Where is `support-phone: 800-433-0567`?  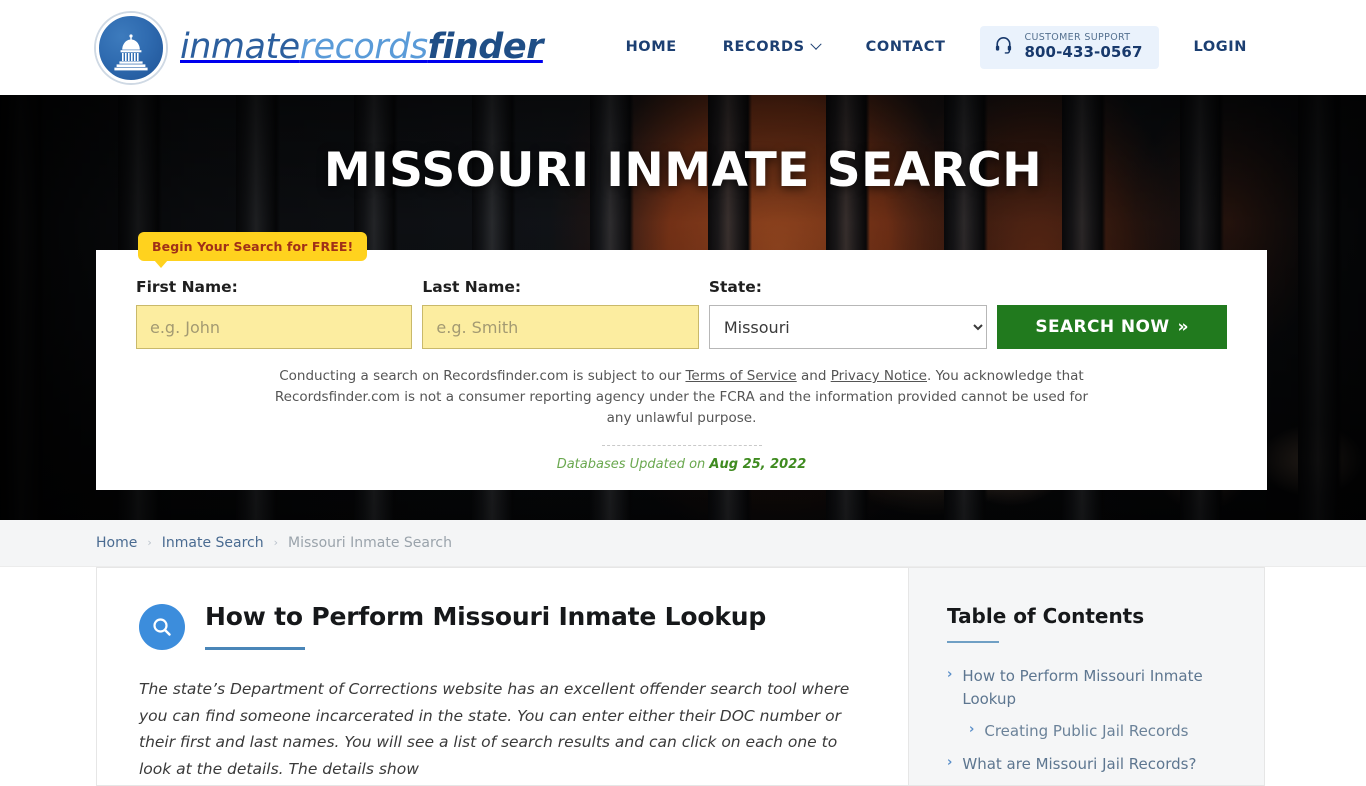 support-phone: 800-433-0567 is located at coordinates (1083, 51).